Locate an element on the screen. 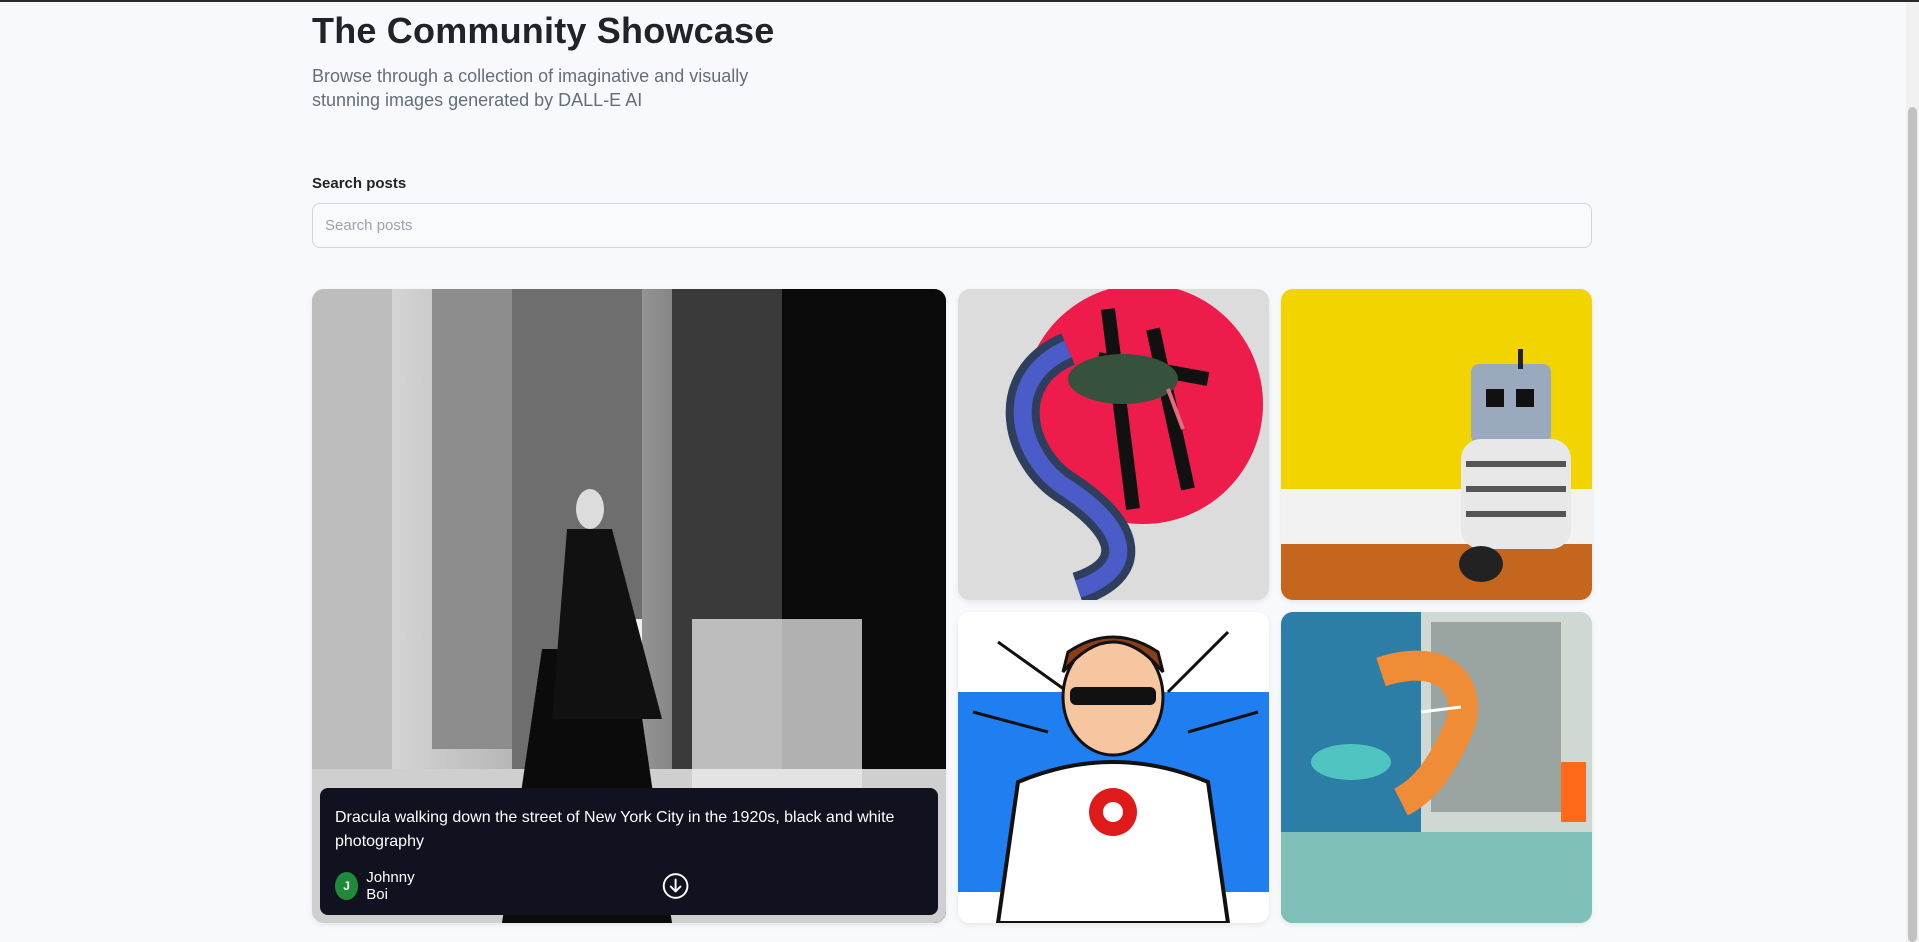 Image resolution: width=1919 pixels, height=942 pixels. post-image-dinosaur is located at coordinates (1436, 767).